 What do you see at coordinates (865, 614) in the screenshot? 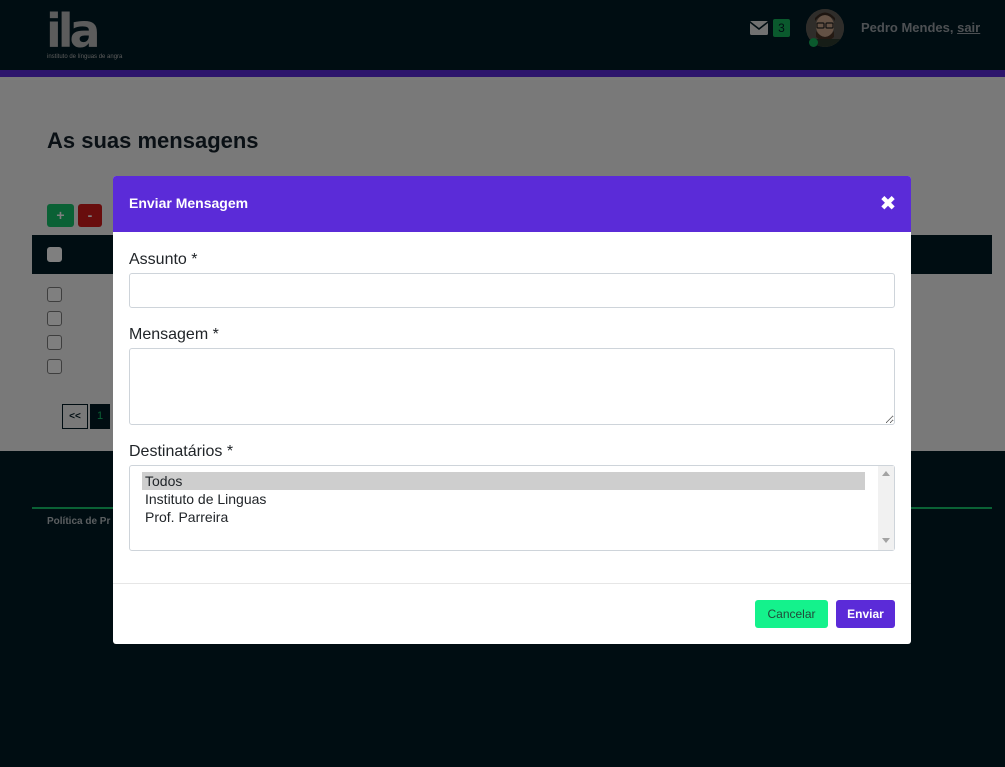
I see `send-button: Enviar` at bounding box center [865, 614].